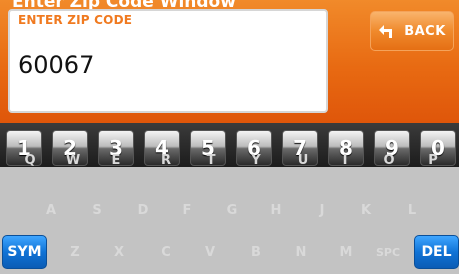 This screenshot has height=274, width=459. Describe the element at coordinates (256, 160) in the screenshot. I see `key-y: Y` at that location.